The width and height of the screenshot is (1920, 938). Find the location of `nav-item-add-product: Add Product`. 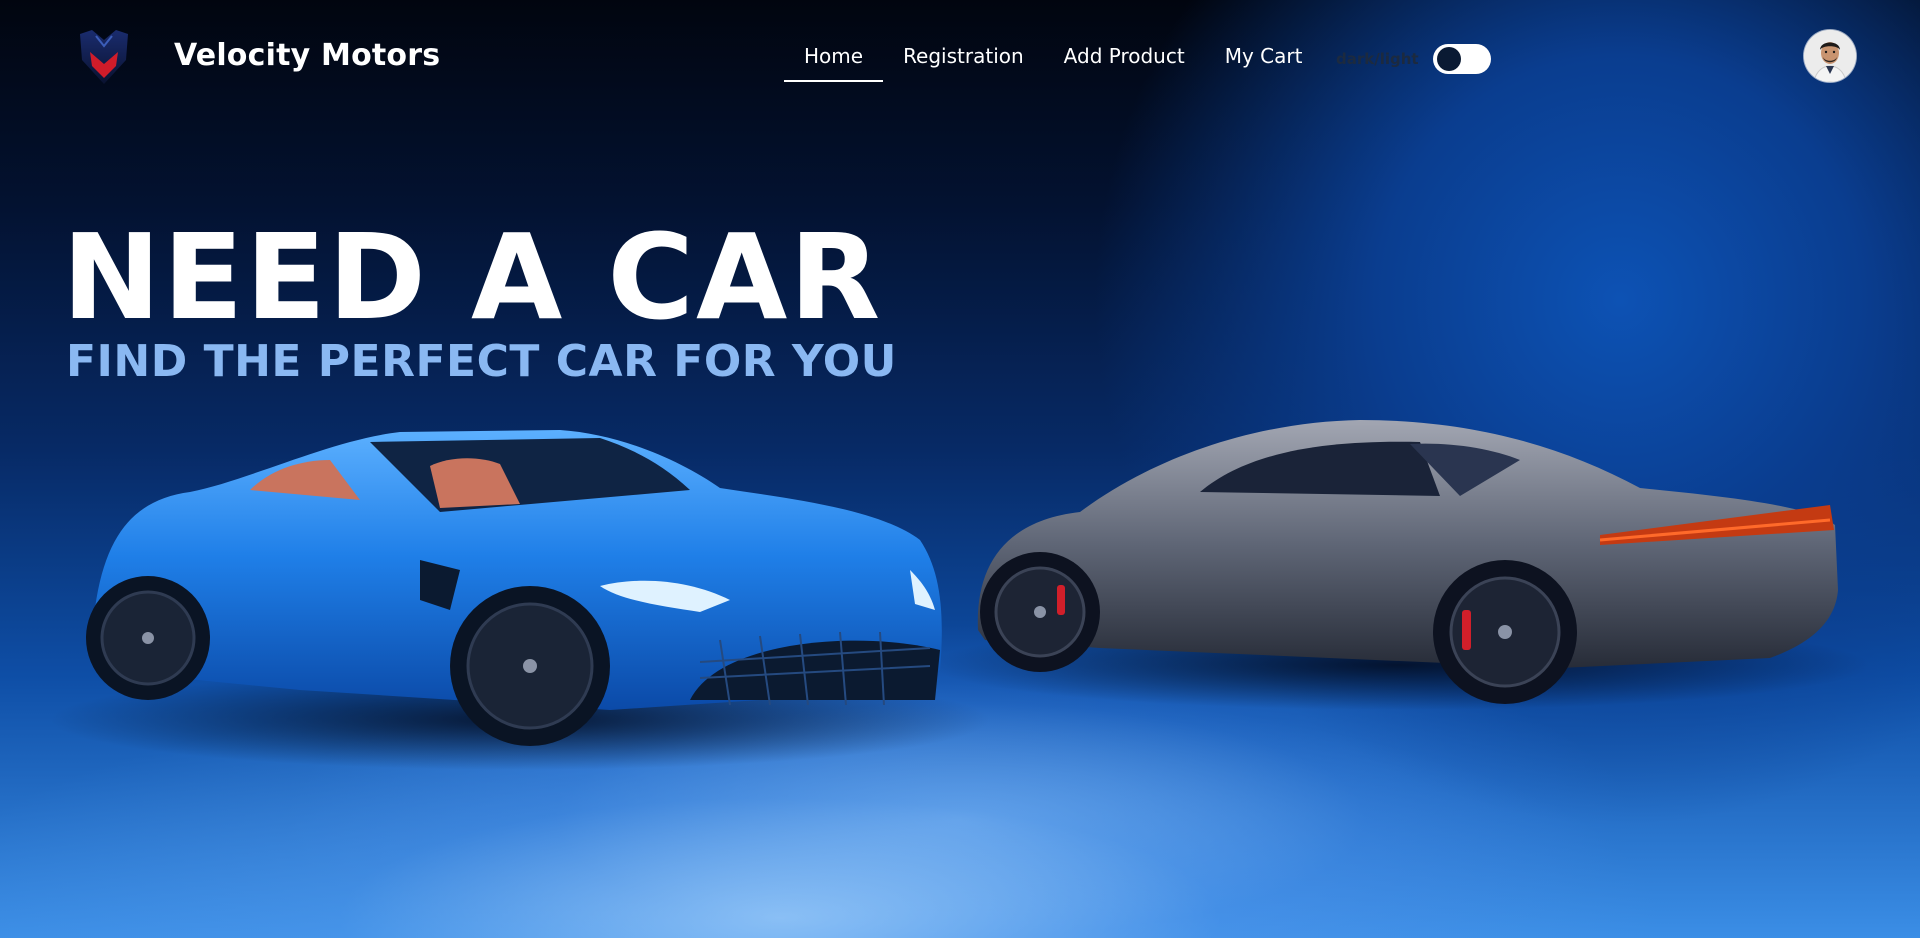

nav-item-add-product: Add Product is located at coordinates (1124, 63).